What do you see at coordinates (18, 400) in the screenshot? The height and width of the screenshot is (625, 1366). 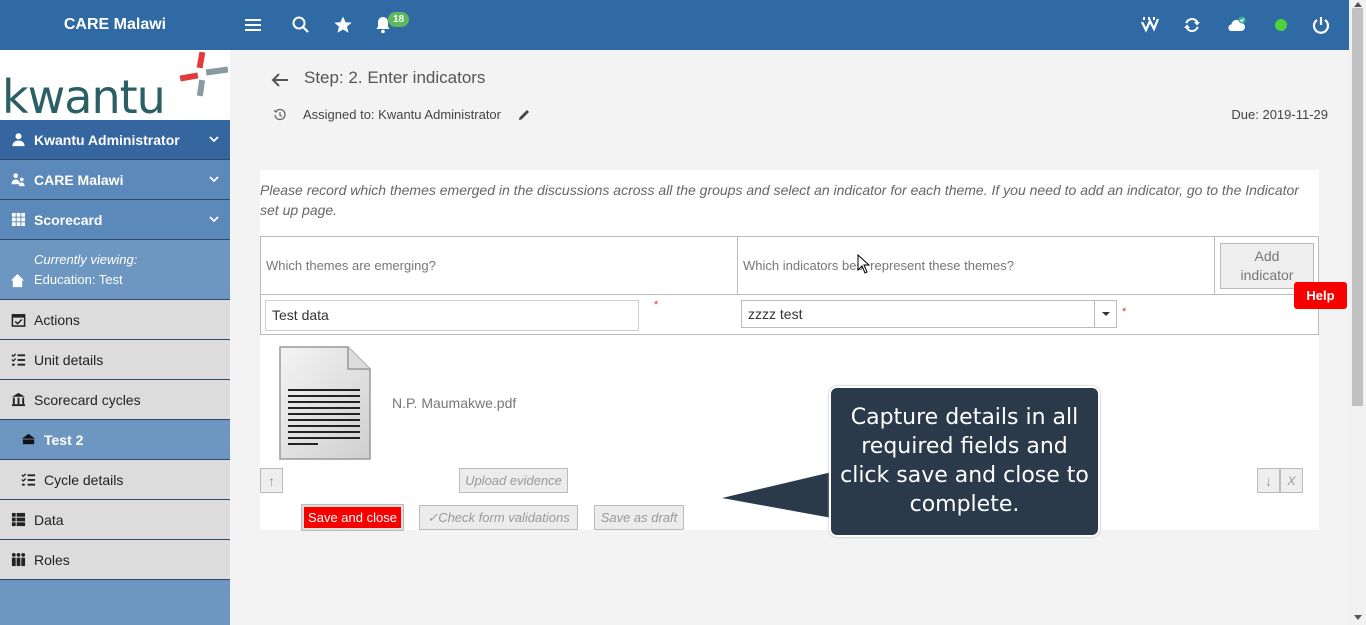 I see `cycles-icon` at bounding box center [18, 400].